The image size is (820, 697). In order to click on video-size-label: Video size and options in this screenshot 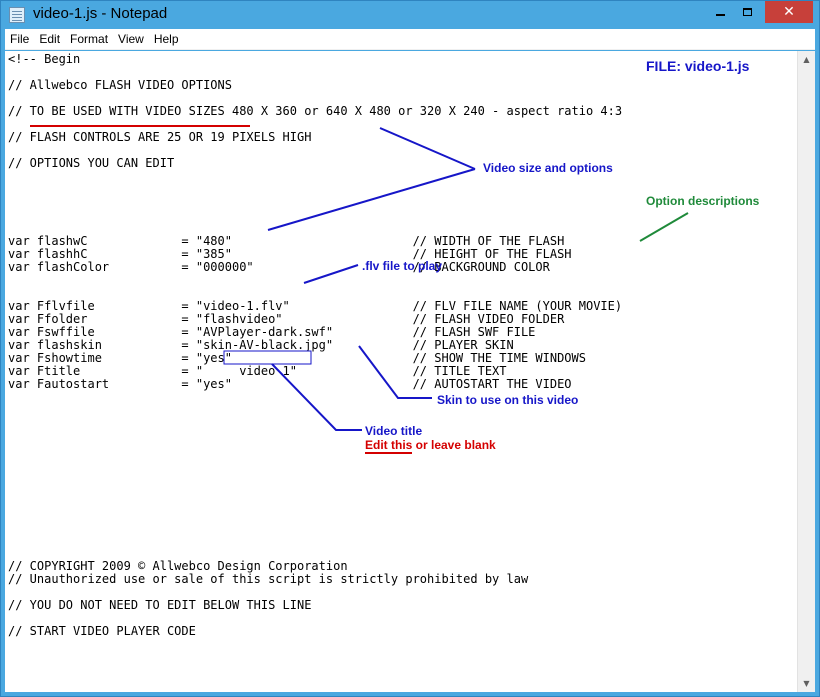, I will do `click(548, 168)`.